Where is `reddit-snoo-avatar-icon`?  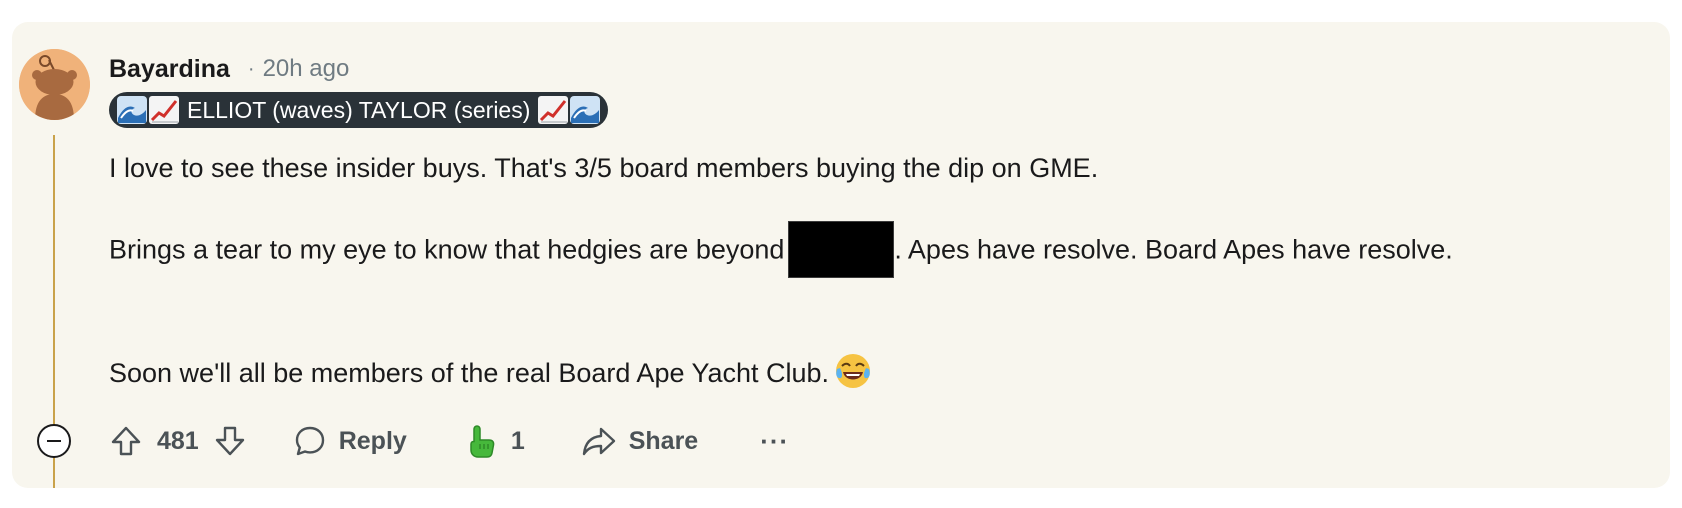
reddit-snoo-avatar-icon is located at coordinates (54, 84).